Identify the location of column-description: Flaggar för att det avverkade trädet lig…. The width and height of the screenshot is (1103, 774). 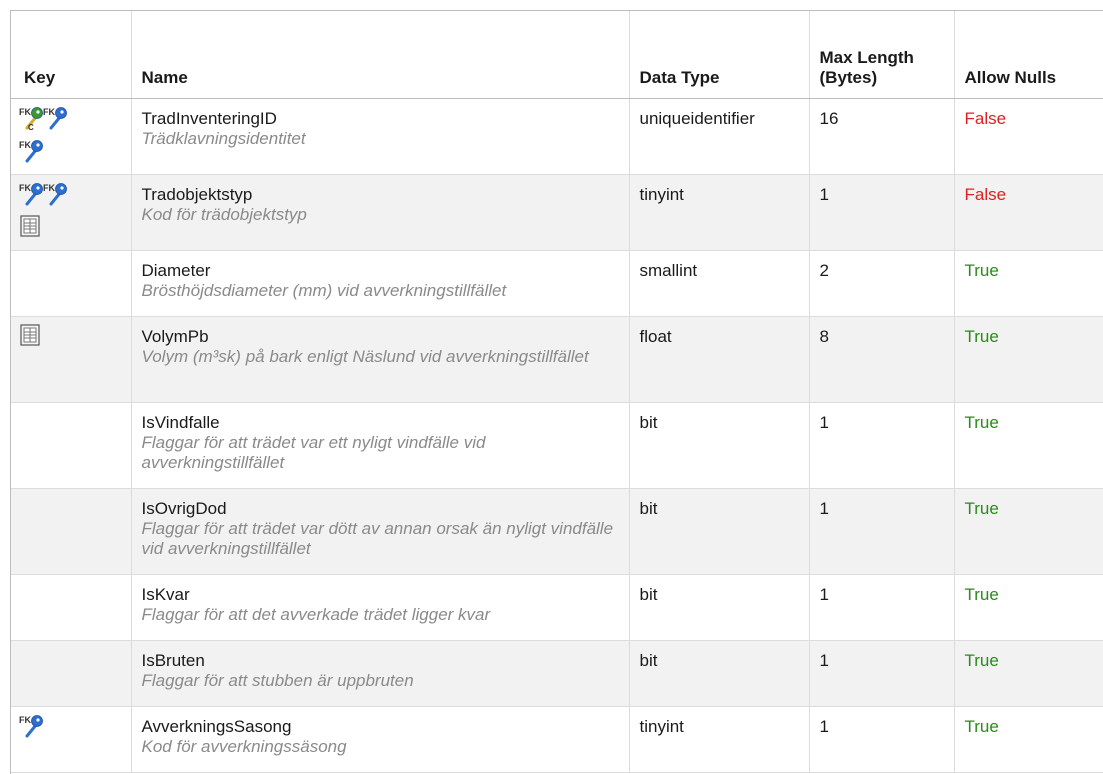
(316, 614).